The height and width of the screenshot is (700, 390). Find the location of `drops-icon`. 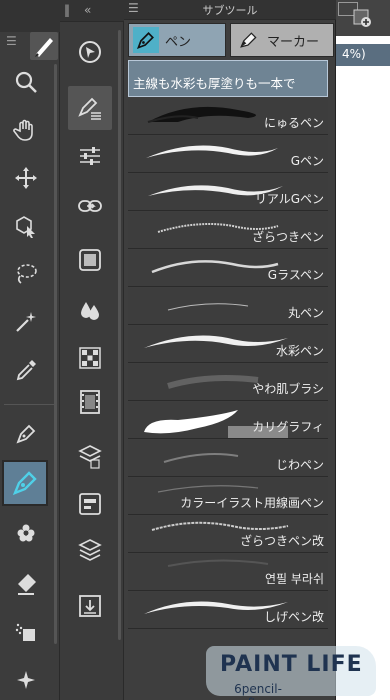

drops-icon is located at coordinates (90, 310).